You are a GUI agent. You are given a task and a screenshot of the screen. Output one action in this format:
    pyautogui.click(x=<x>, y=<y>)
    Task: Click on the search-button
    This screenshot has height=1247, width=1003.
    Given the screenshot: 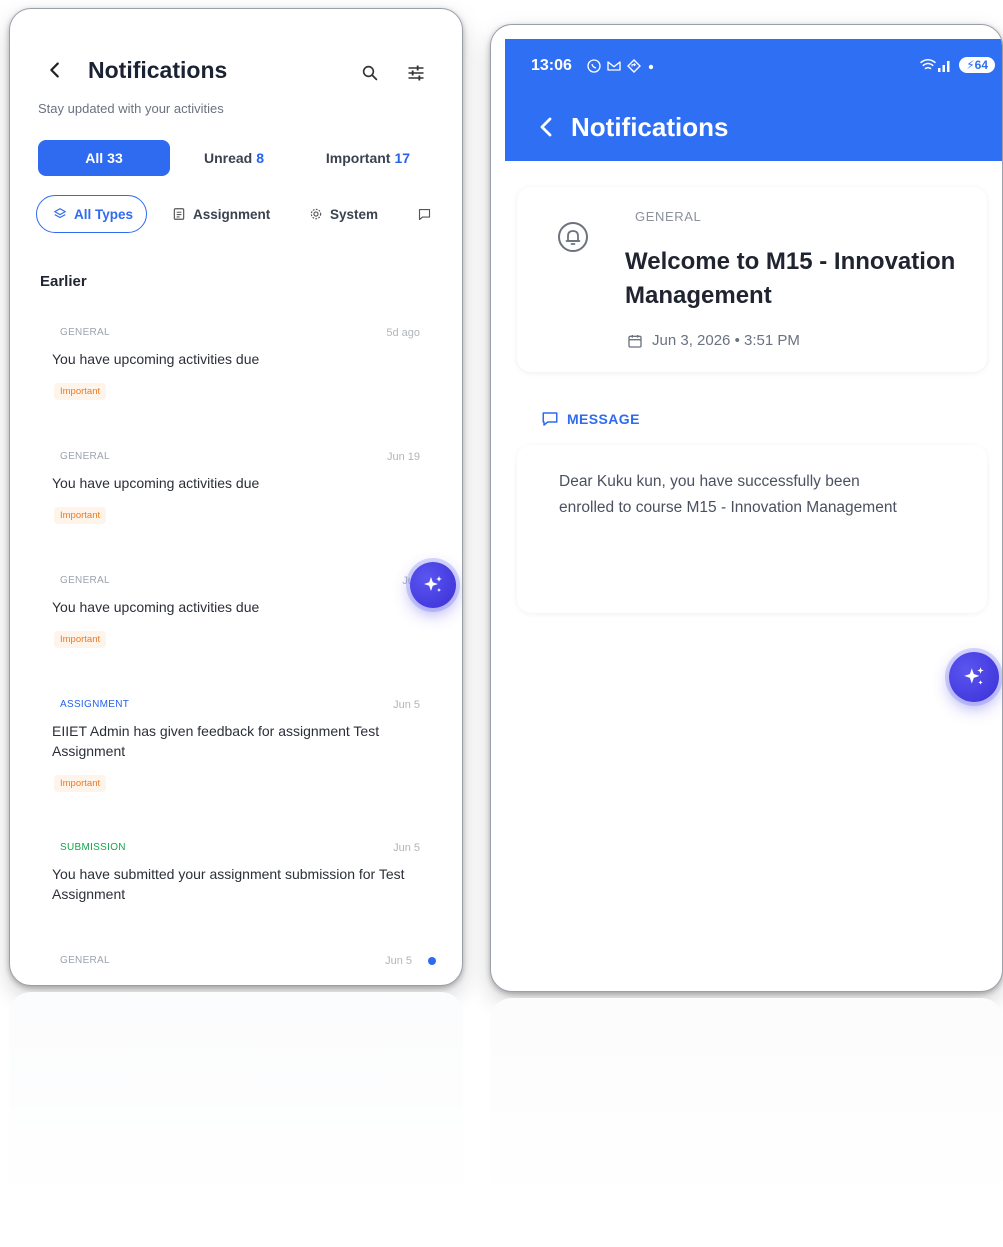 What is the action you would take?
    pyautogui.click(x=370, y=73)
    